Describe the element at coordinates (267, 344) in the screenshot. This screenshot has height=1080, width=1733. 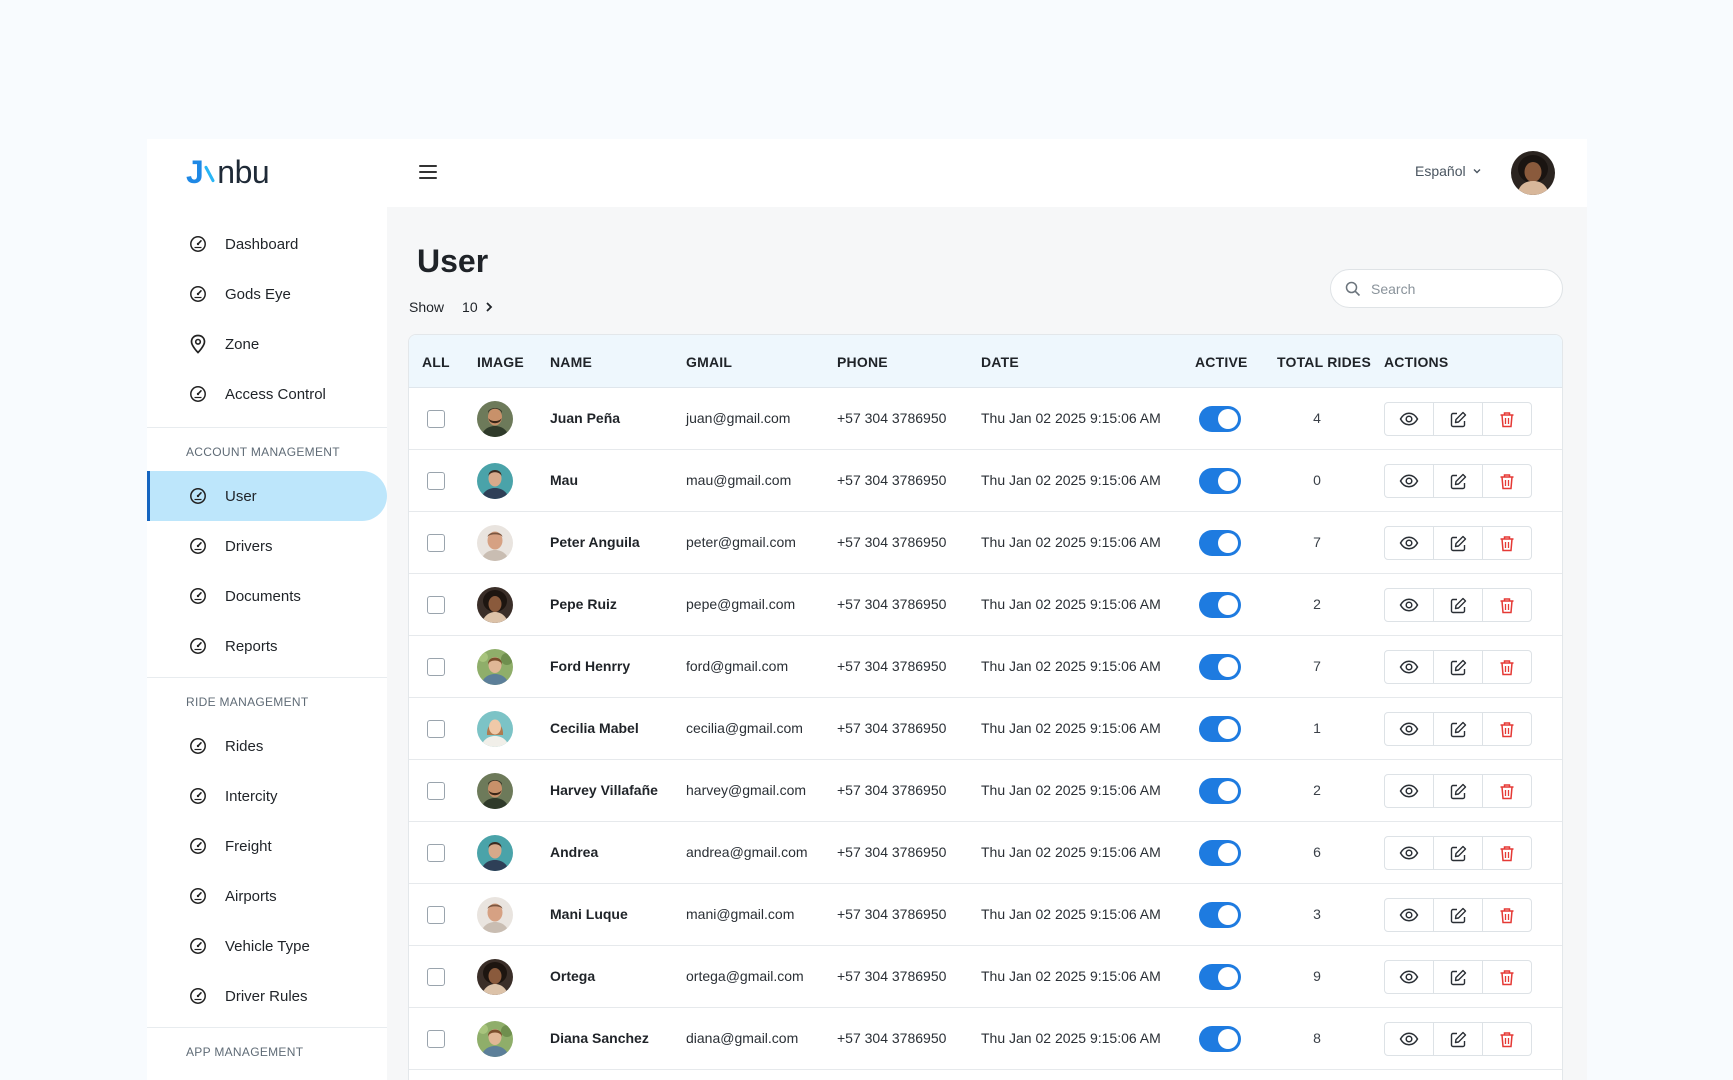
I see `sidebar-item-zone: Zone` at that location.